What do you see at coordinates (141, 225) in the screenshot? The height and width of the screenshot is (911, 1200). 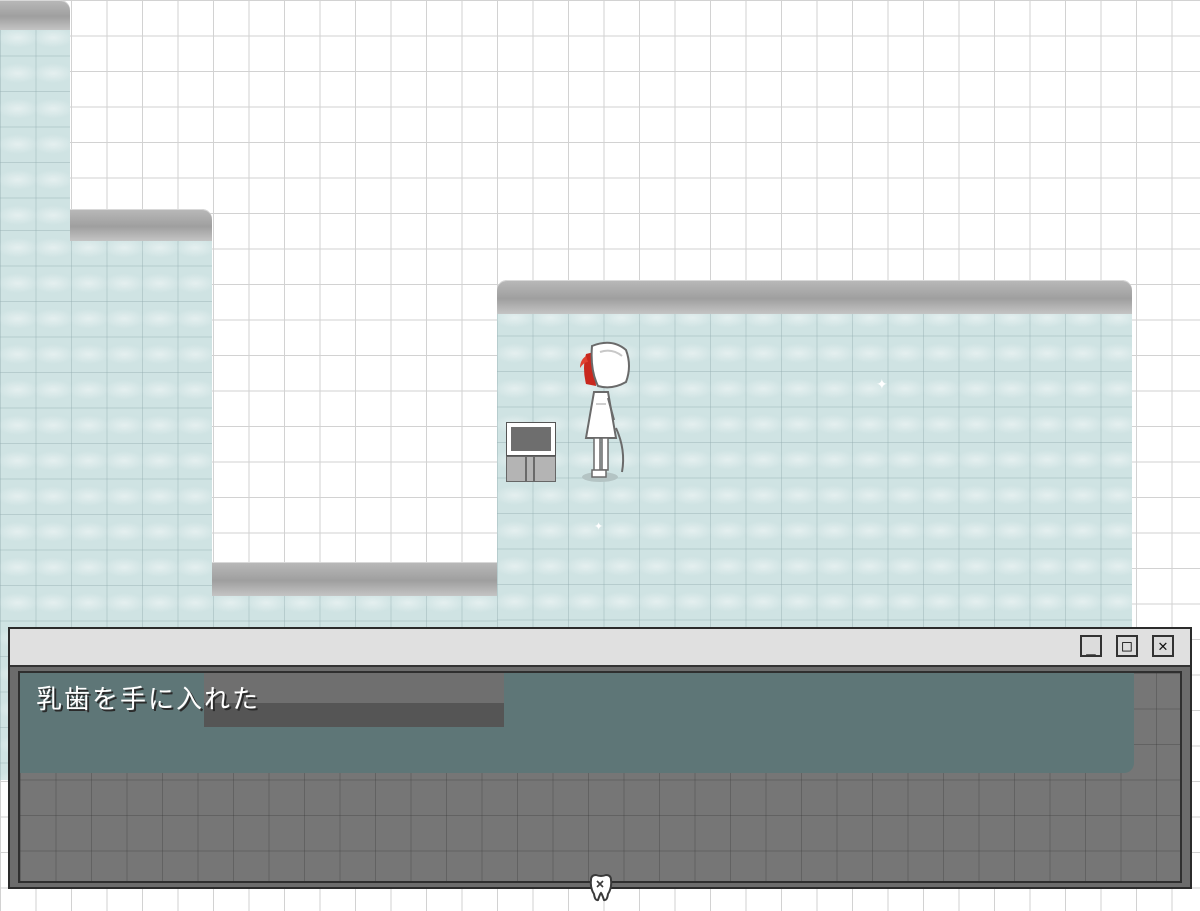 I see `ledge-step` at bounding box center [141, 225].